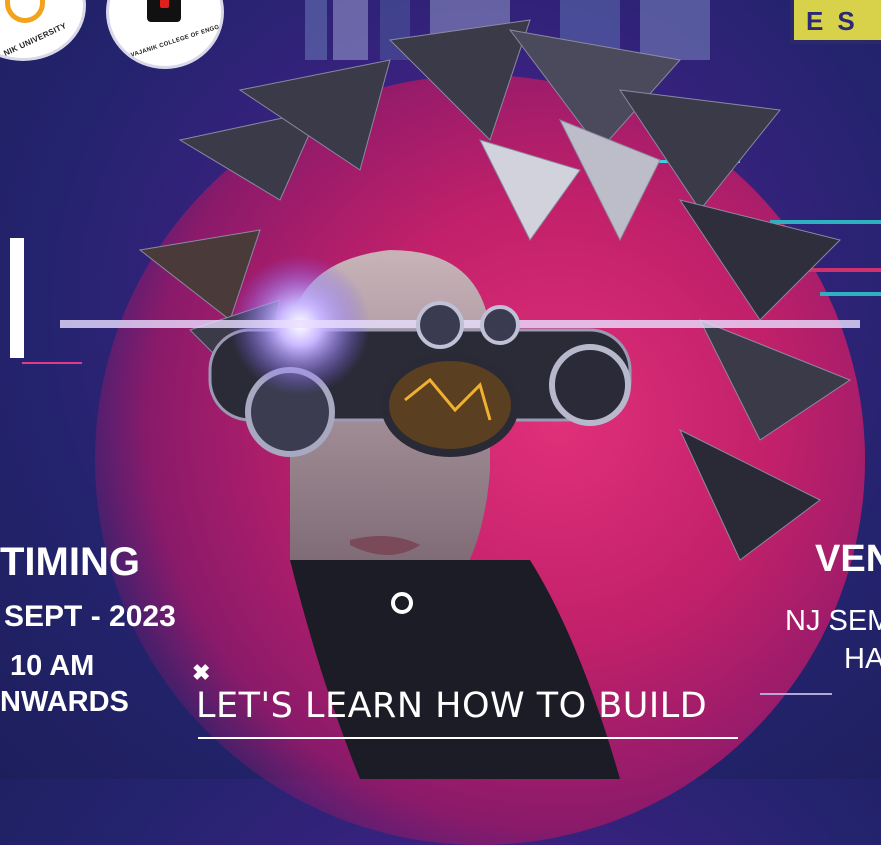  What do you see at coordinates (402, 603) in the screenshot?
I see `ring-icon` at bounding box center [402, 603].